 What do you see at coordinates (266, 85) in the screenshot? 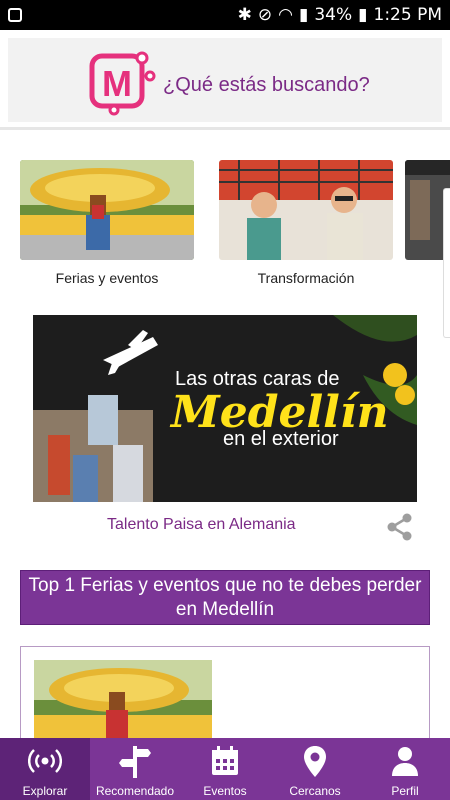
I see `search-placeholder: ¿Qué estás buscando?` at bounding box center [266, 85].